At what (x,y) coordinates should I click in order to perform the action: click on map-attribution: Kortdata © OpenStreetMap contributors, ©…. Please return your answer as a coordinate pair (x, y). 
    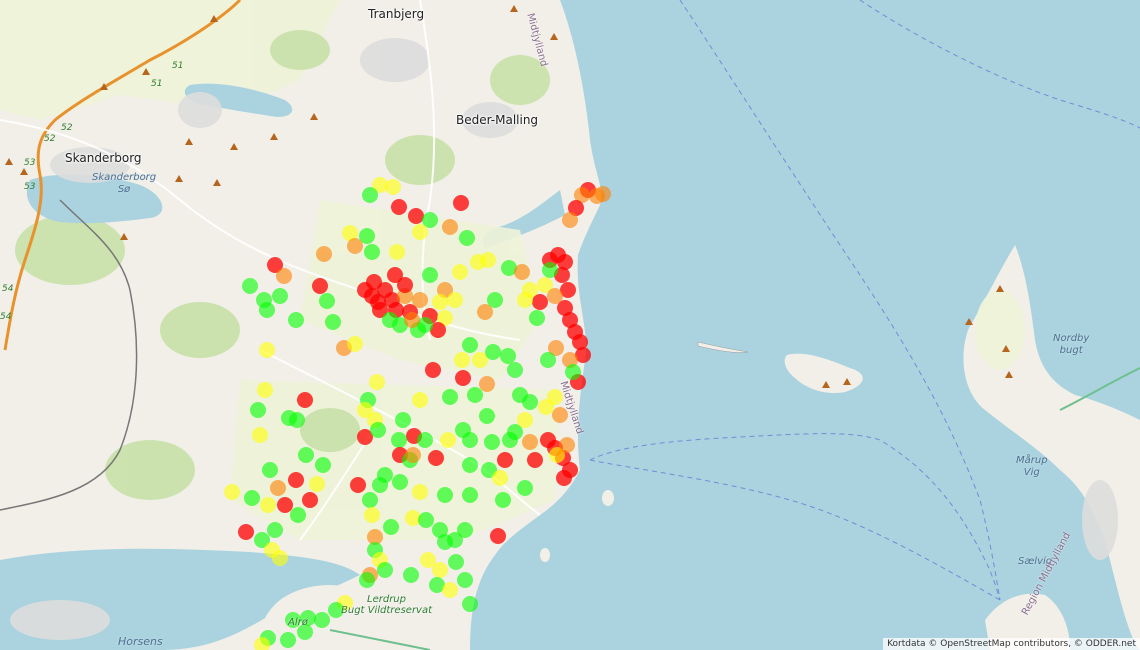
    Looking at the image, I should click on (1011, 644).